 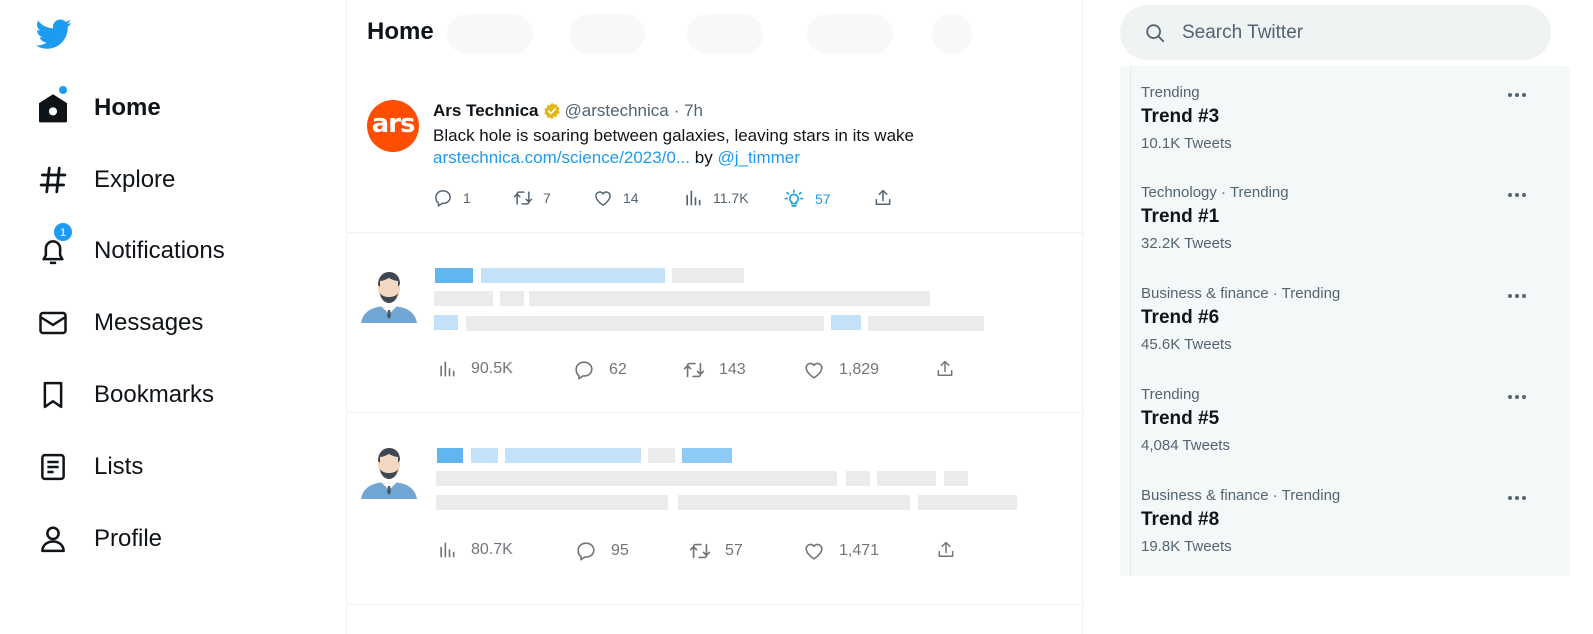 I want to click on tweet-mention: @j_timmer, so click(x=758, y=157).